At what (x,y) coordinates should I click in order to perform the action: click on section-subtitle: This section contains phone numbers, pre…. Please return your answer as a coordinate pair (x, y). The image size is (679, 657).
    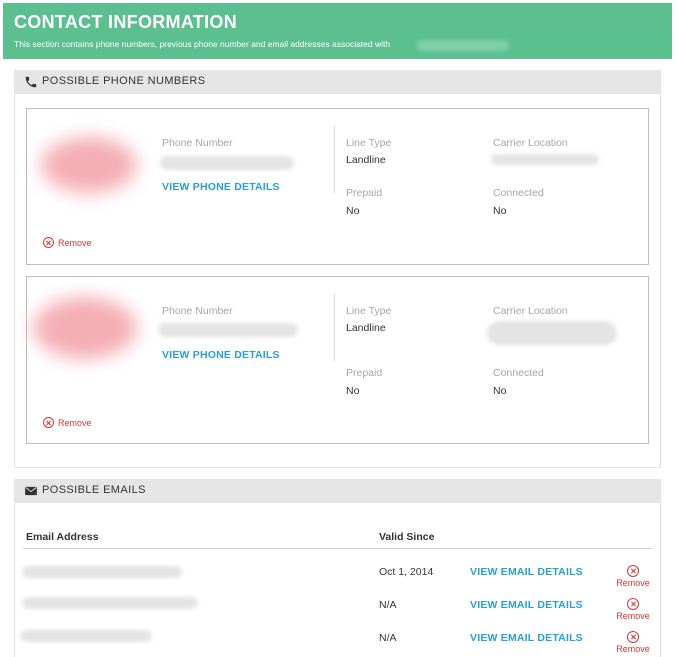
    Looking at the image, I should click on (202, 44).